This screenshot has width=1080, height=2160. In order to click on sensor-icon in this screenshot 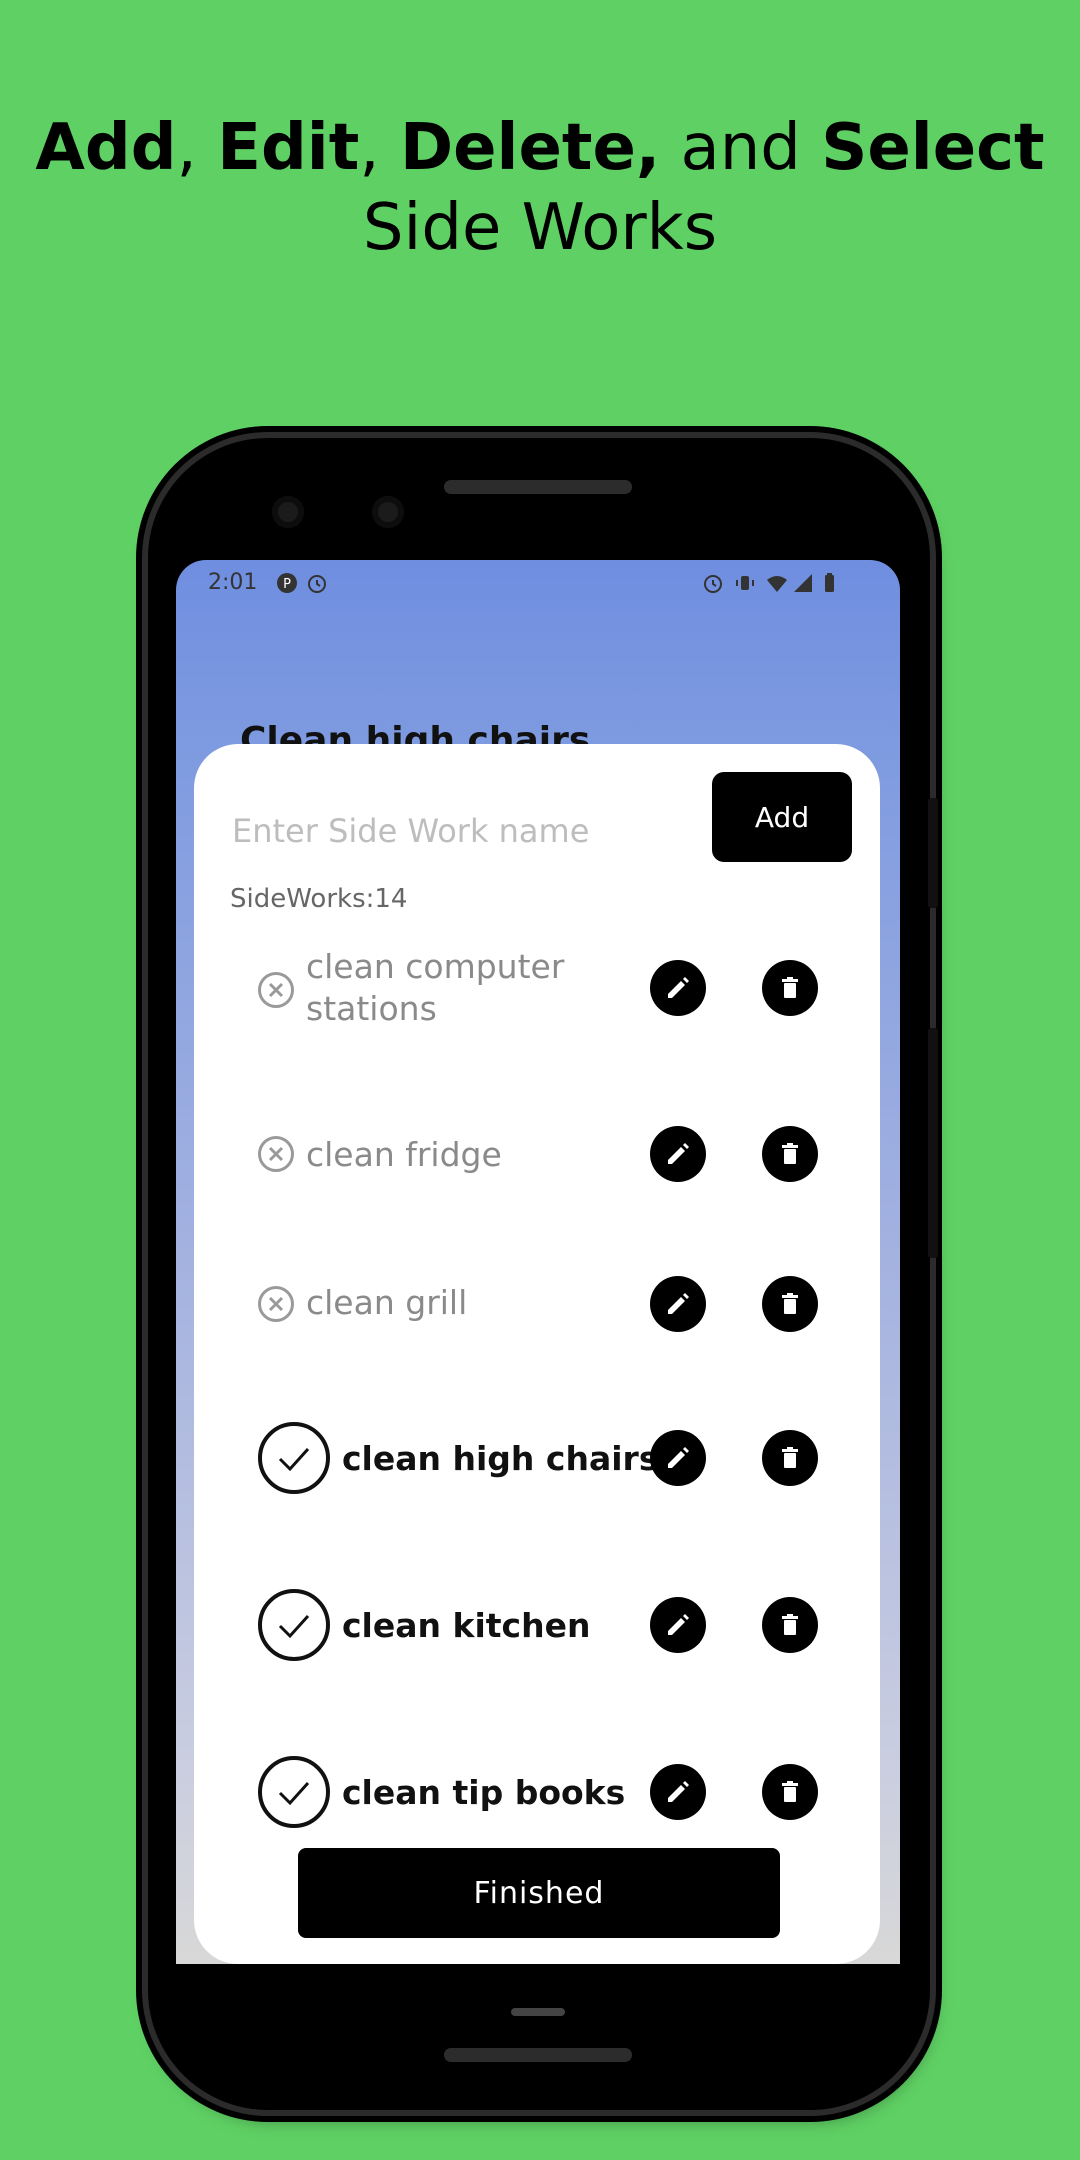, I will do `click(388, 512)`.